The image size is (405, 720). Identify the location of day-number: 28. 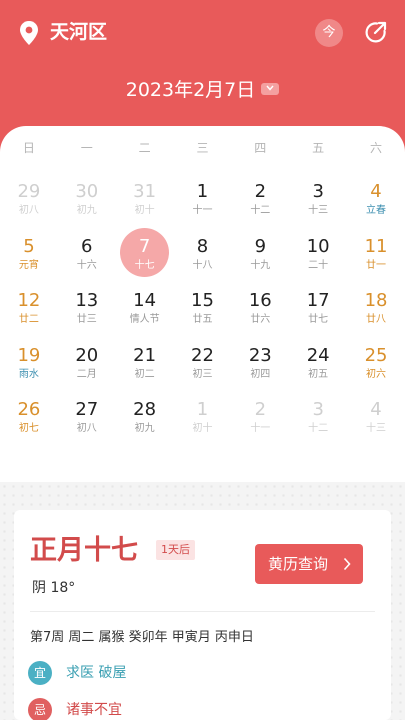
(145, 409).